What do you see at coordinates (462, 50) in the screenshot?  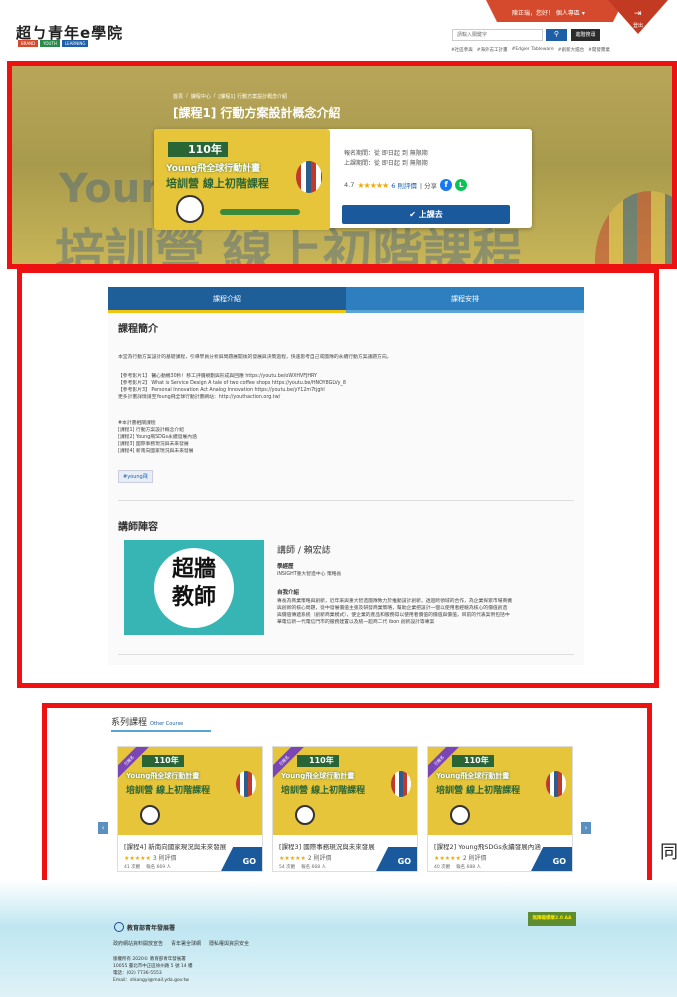 I see `hot-tag-link: #社區參與` at bounding box center [462, 50].